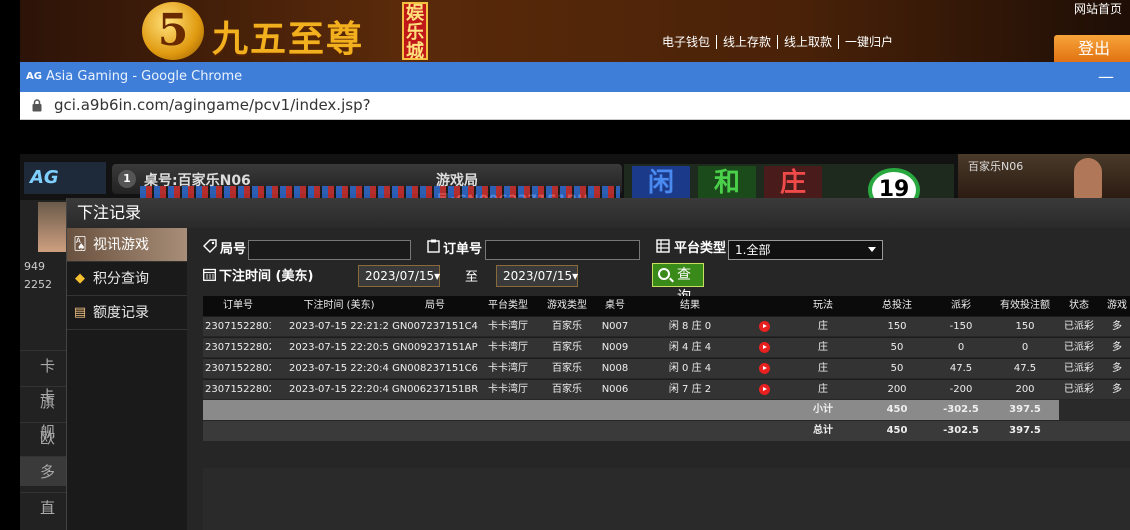  Describe the element at coordinates (748, 42) in the screenshot. I see `nav-deposit: 线上存款` at that location.